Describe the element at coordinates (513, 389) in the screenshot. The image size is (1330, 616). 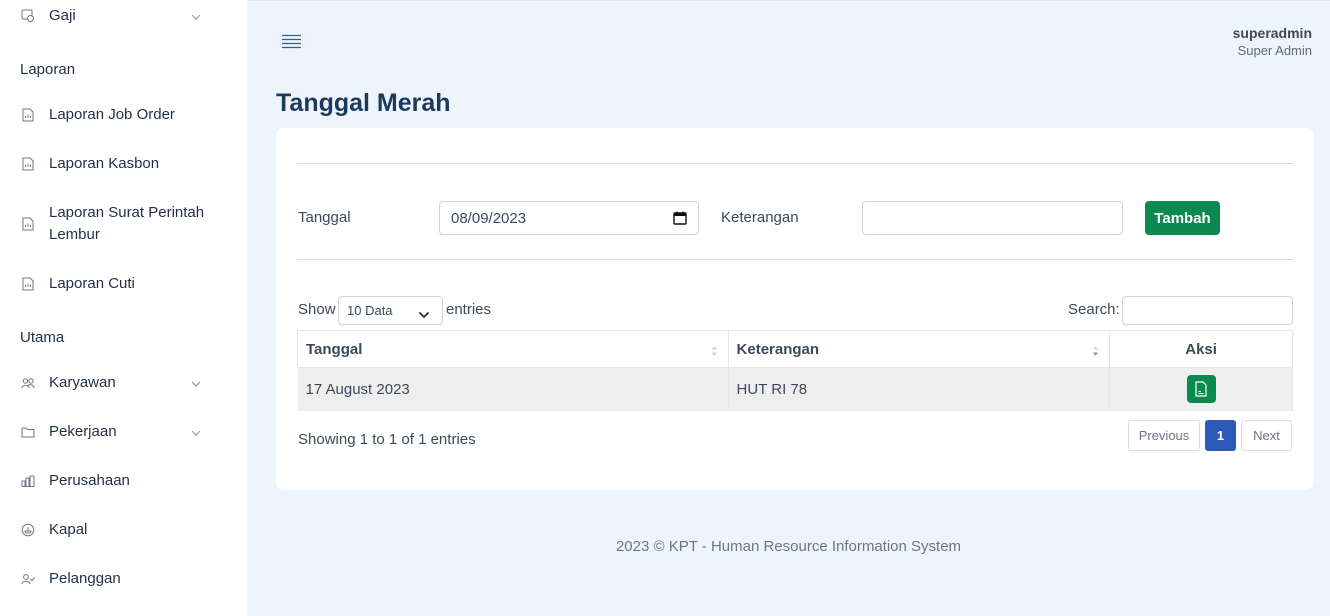
I see `cell-tanggal: 17 August 2023` at that location.